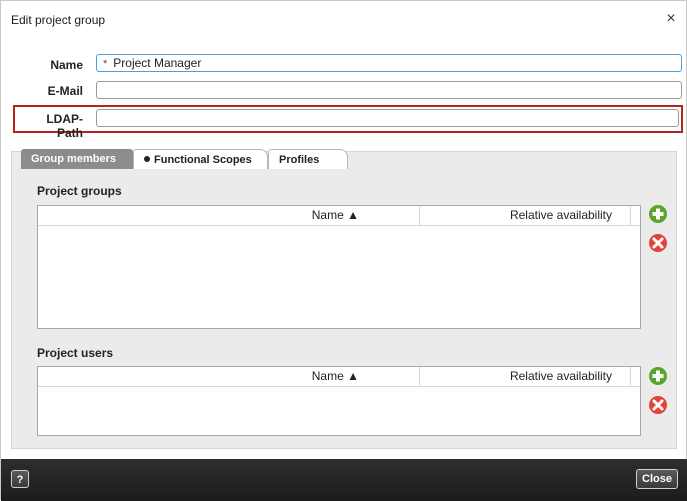 The width and height of the screenshot is (687, 501). What do you see at coordinates (157, 63) in the screenshot?
I see `name-value: Project Manager` at bounding box center [157, 63].